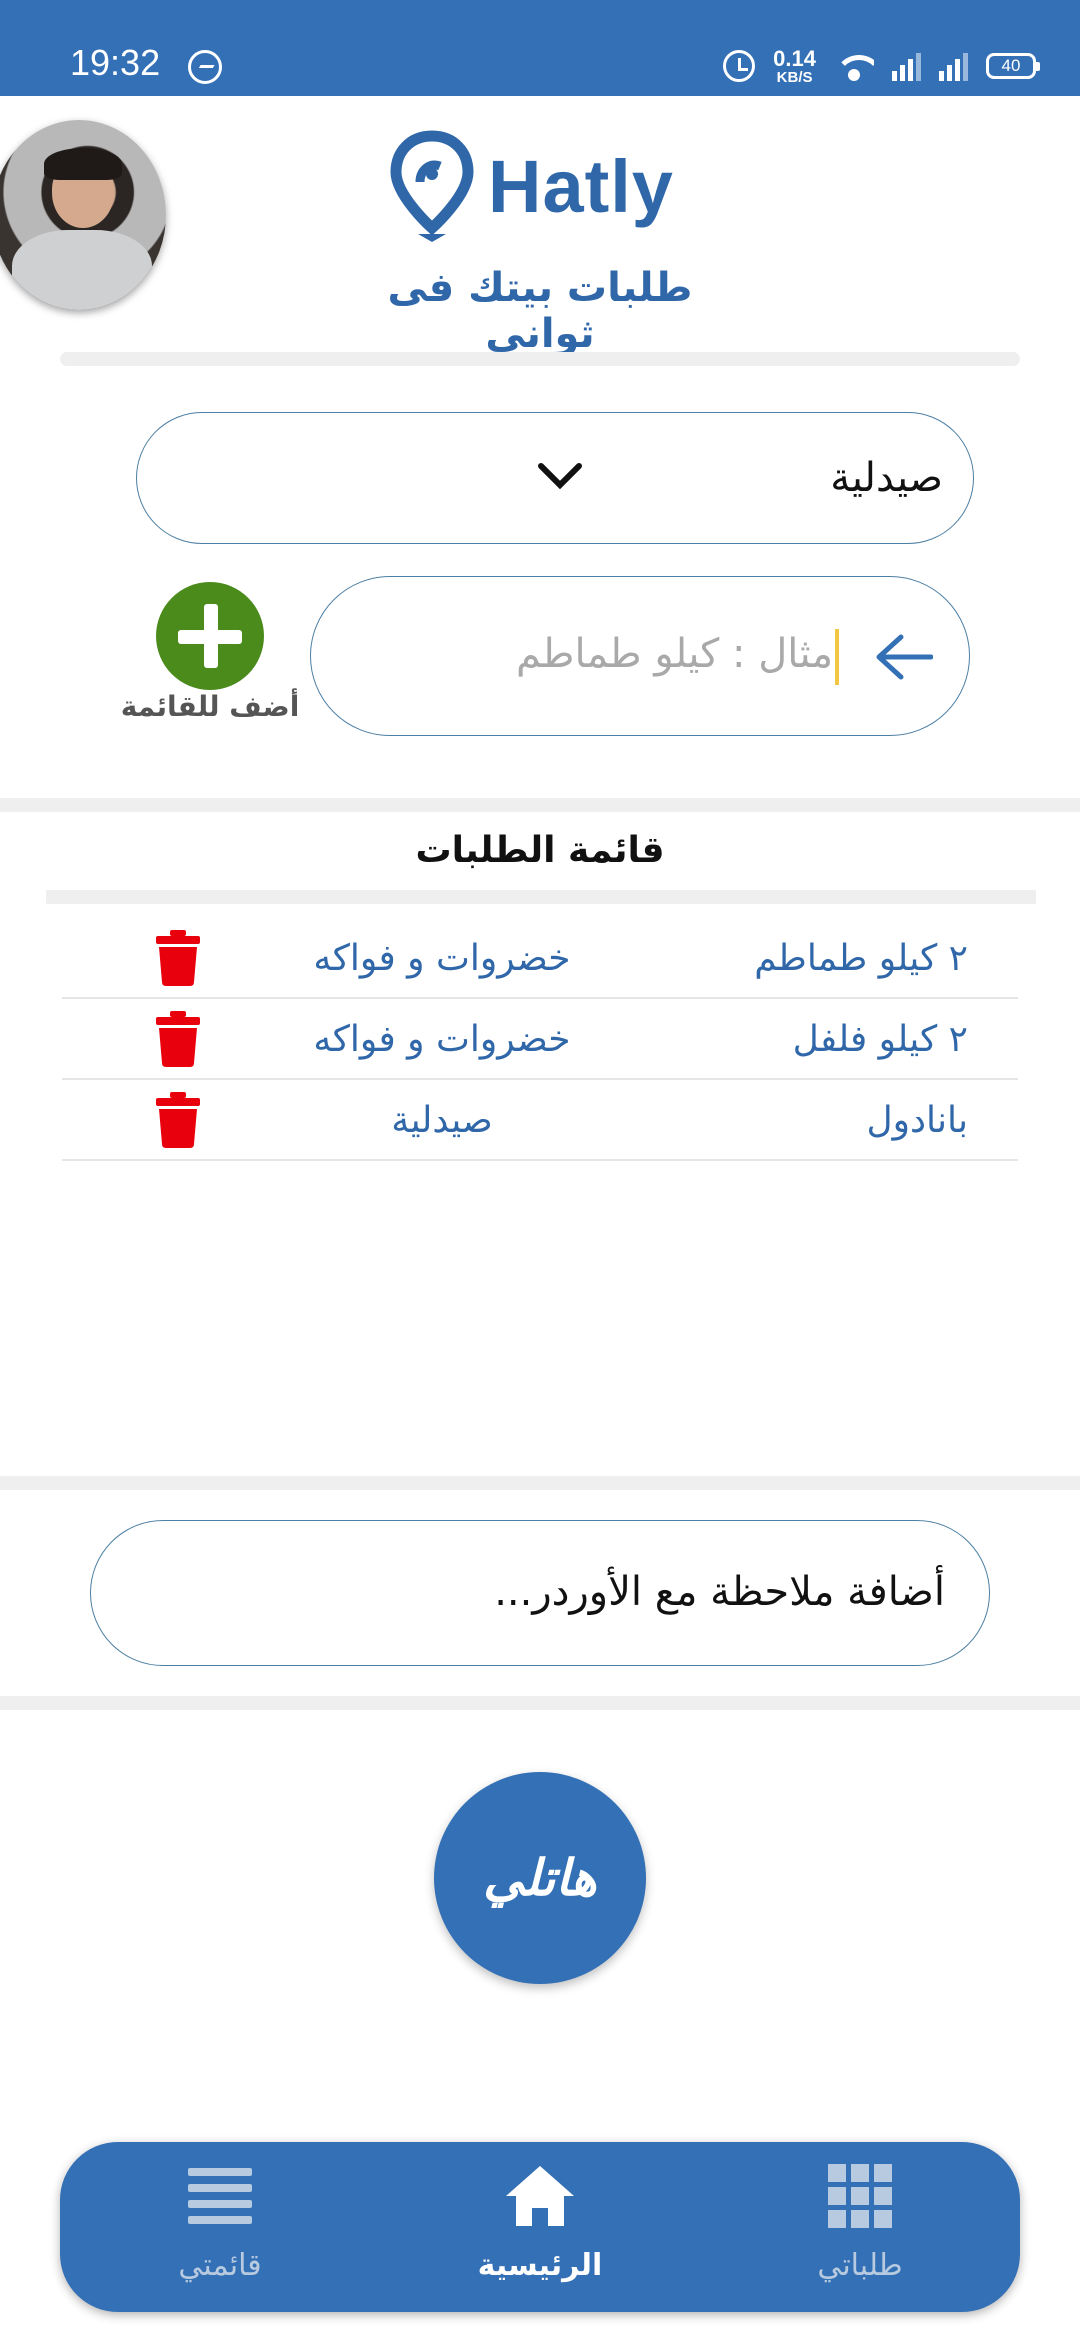 This screenshot has height=2340, width=1080. I want to click on nav-my-list: قائمتي, so click(220, 2232).